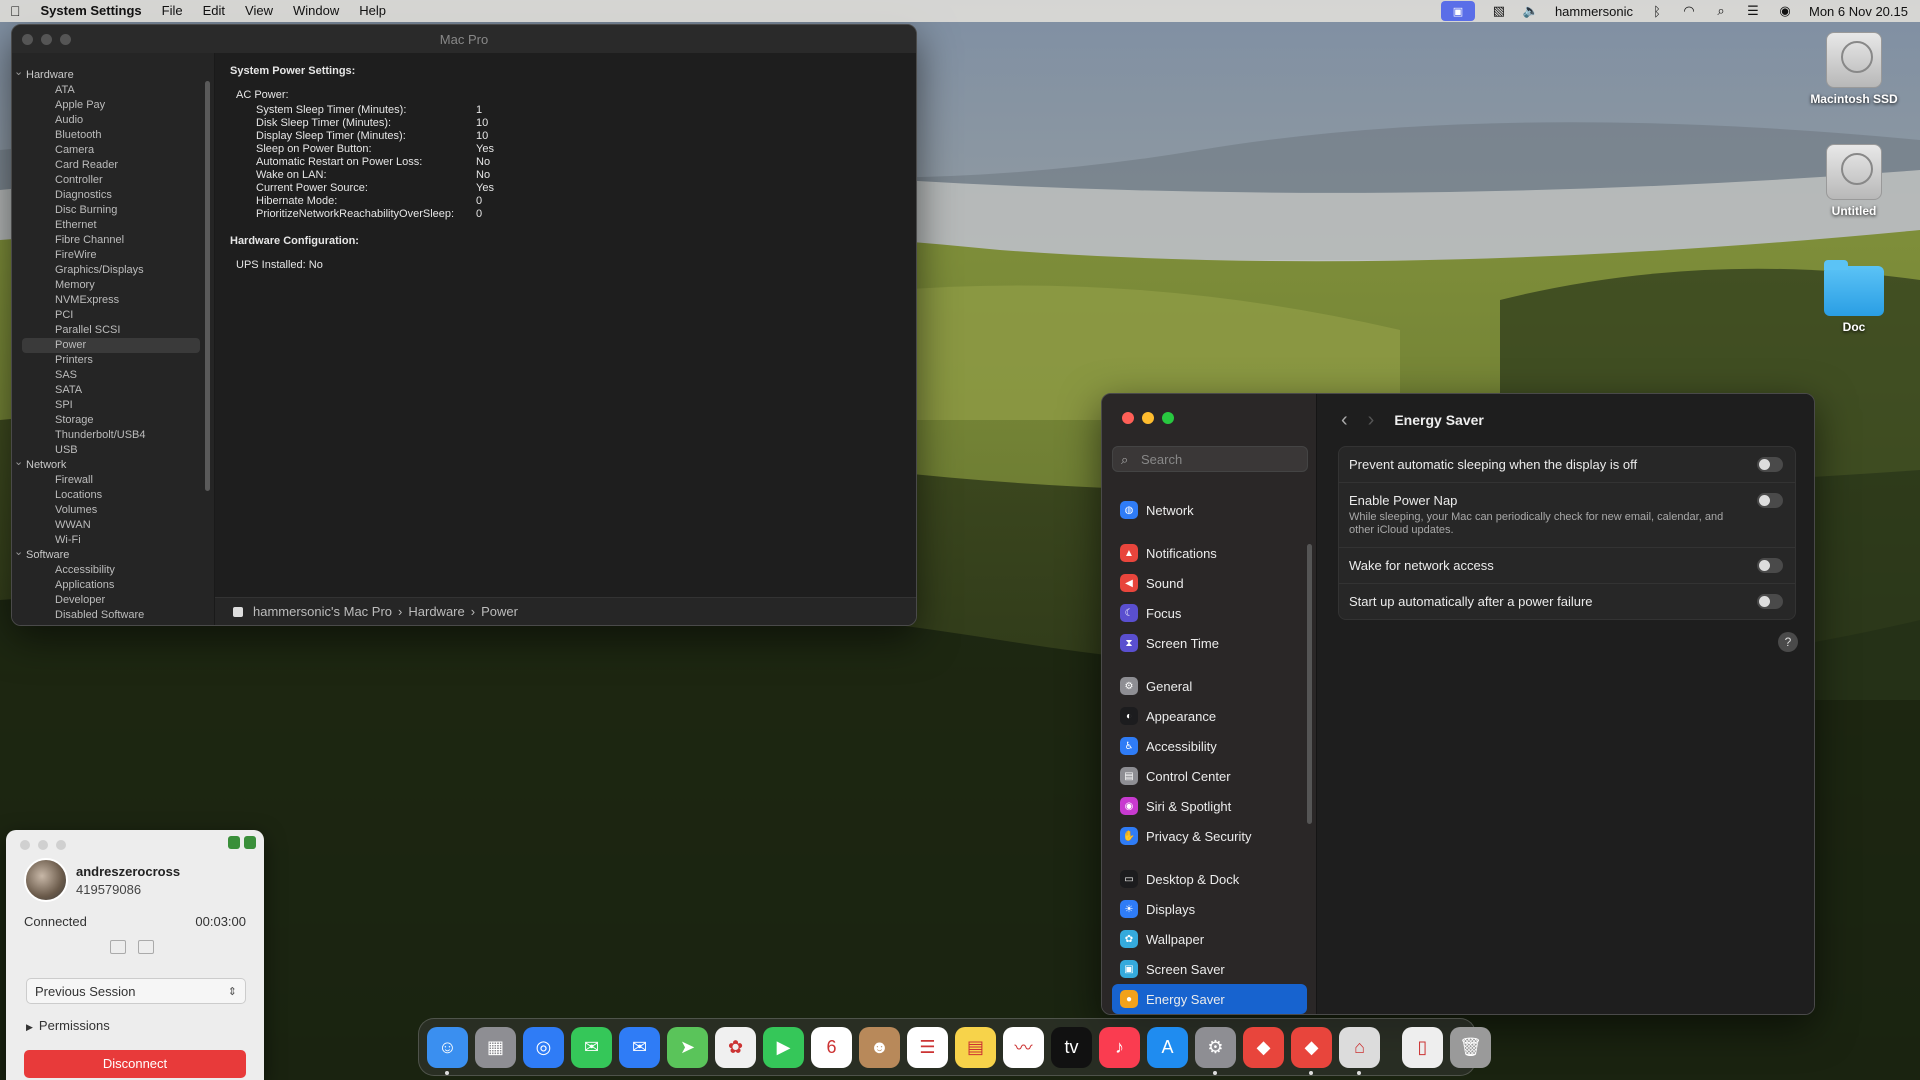 The height and width of the screenshot is (1080, 1920). Describe the element at coordinates (118, 947) in the screenshot. I see `file-transfer-icon` at that location.